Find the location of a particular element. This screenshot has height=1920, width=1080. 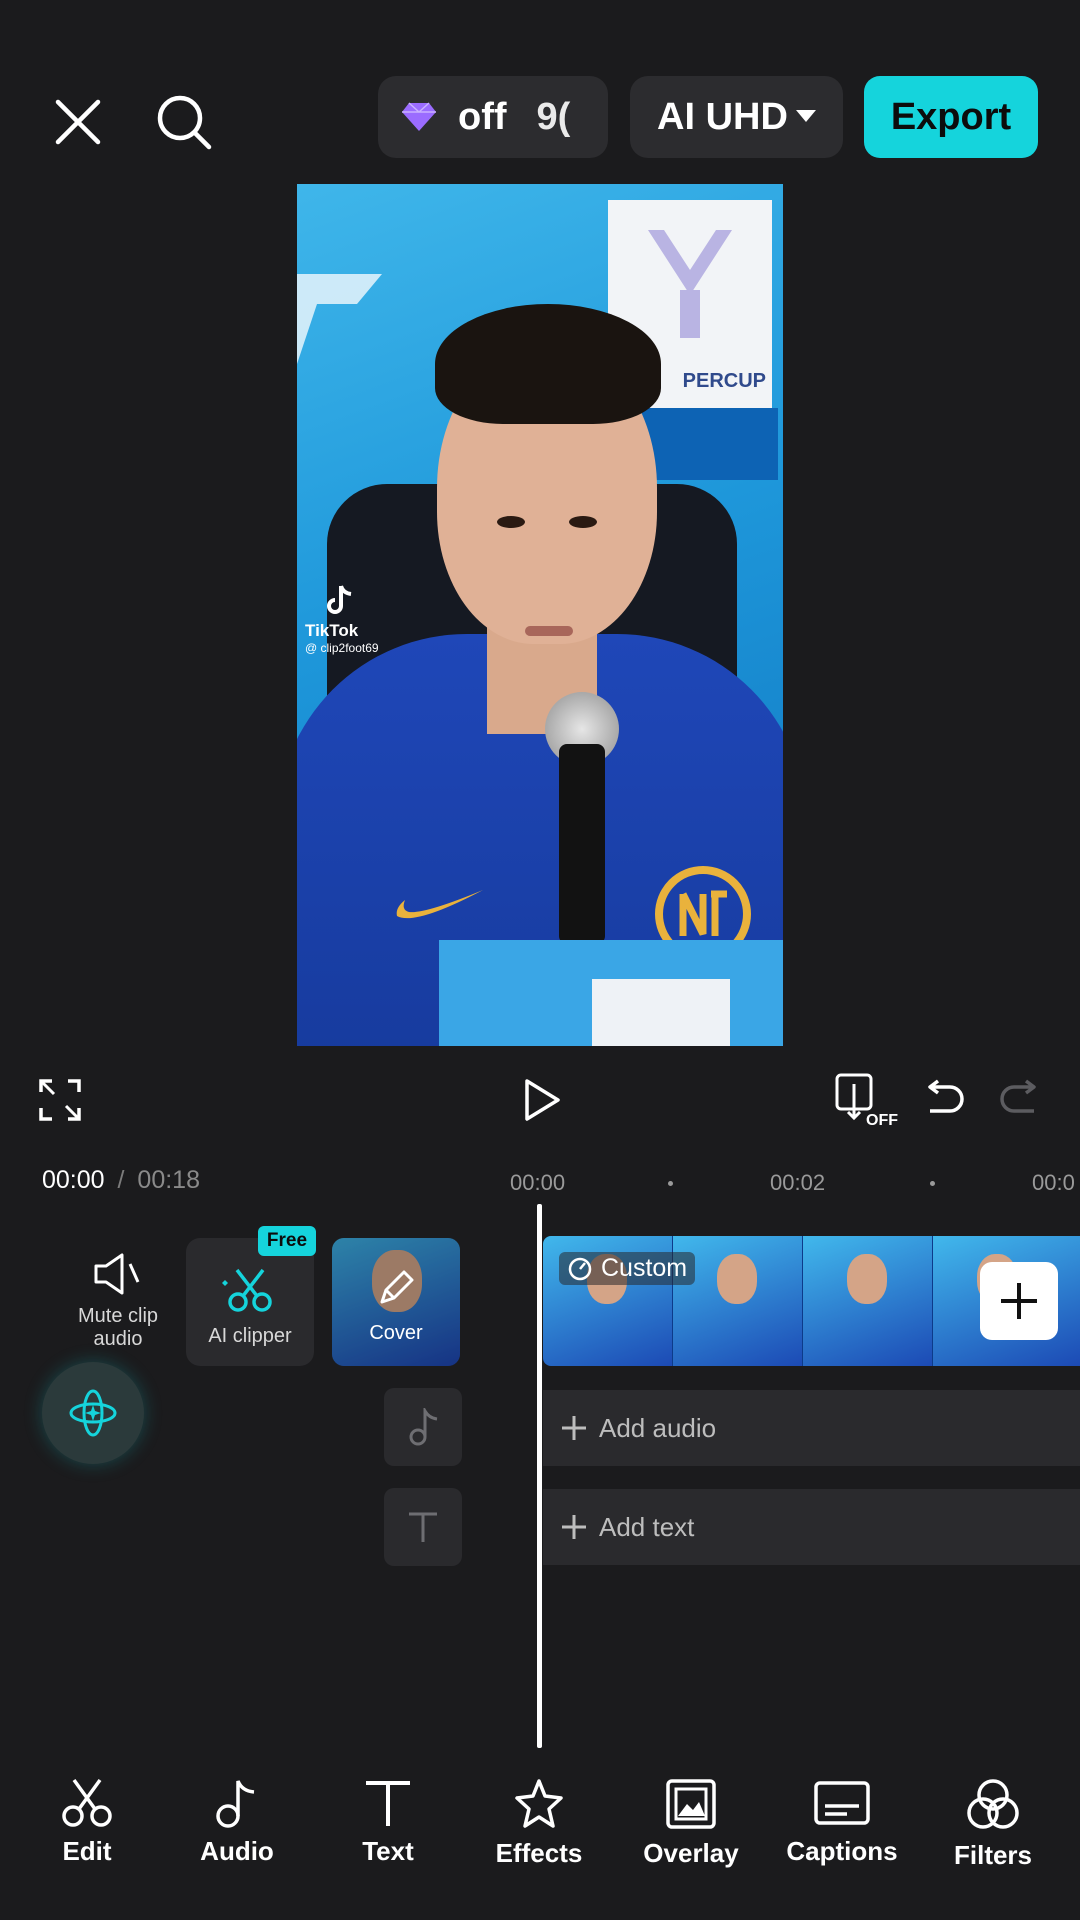

ai-clipper-button: AI clipper is located at coordinates (250, 1302).